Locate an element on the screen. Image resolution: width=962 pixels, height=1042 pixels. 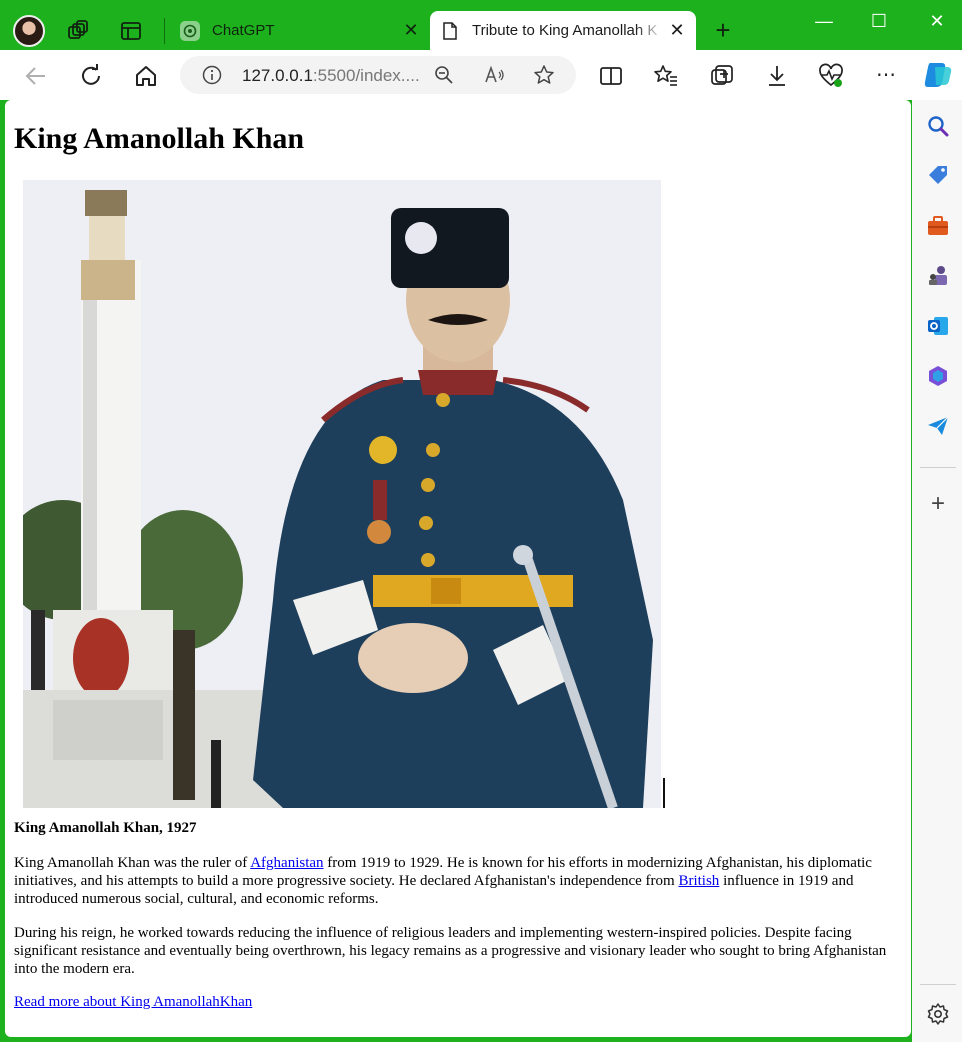
tab-actions-icon is located at coordinates (131, 31).